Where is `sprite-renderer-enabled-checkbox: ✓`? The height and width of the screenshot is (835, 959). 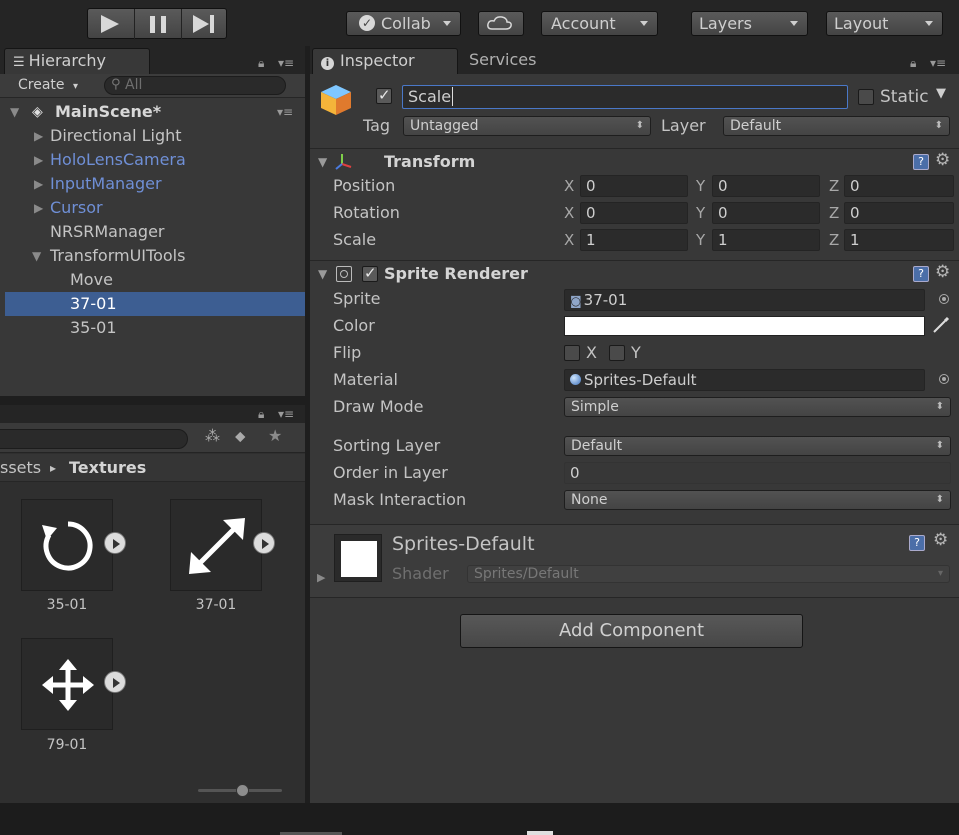 sprite-renderer-enabled-checkbox: ✓ is located at coordinates (370, 273).